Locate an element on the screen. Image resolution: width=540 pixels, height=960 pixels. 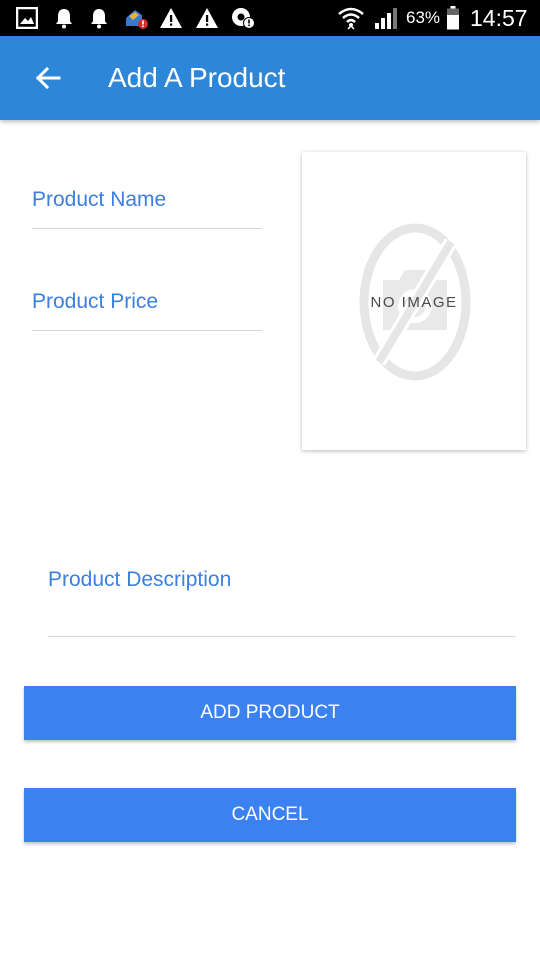
clock: 14:57 is located at coordinates (499, 18).